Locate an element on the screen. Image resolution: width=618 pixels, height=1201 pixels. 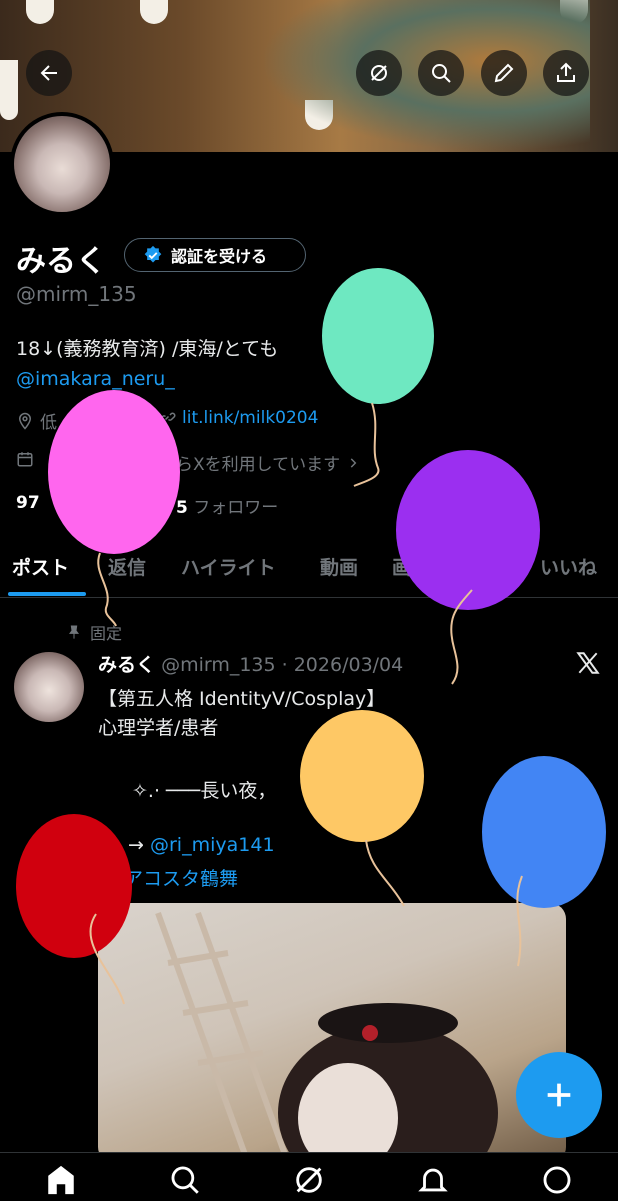
following-stat: 97 is located at coordinates (28, 503).